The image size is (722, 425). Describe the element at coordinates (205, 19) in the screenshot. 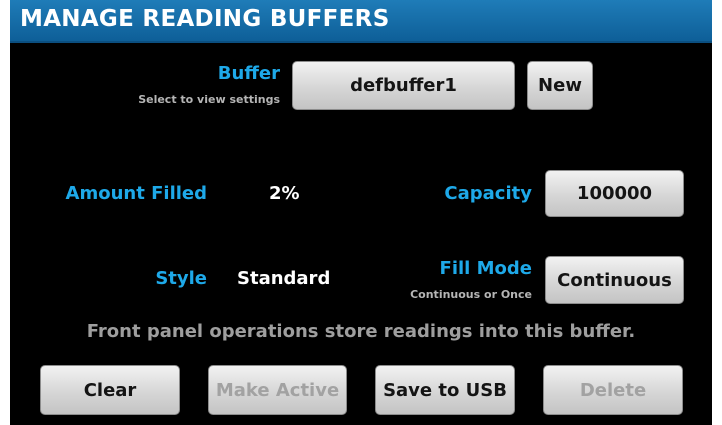

I see `page-title: MANAGE READING BUFFERS` at that location.